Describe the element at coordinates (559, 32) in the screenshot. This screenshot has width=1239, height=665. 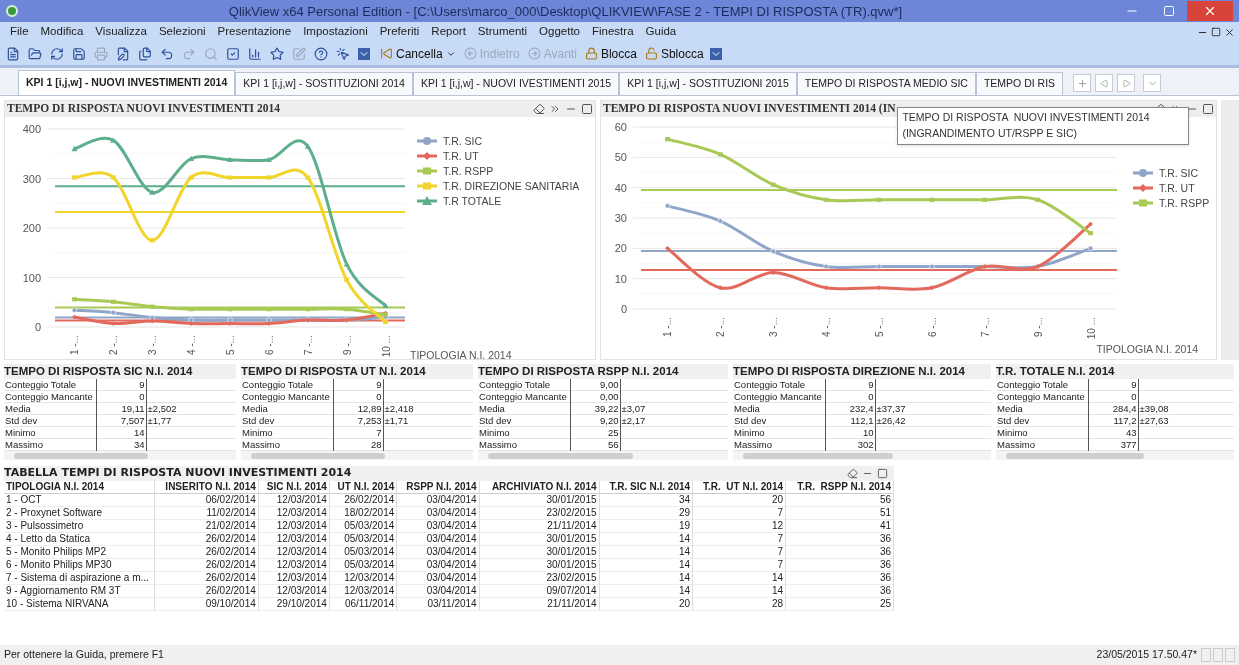
I see `menu-item: Oggetto` at that location.